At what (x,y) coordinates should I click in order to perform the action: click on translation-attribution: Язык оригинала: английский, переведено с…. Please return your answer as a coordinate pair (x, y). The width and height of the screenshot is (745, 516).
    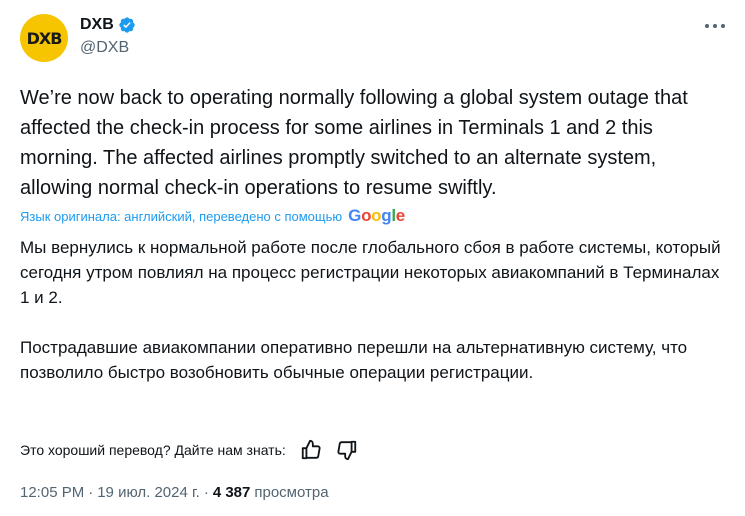
    Looking at the image, I should click on (212, 216).